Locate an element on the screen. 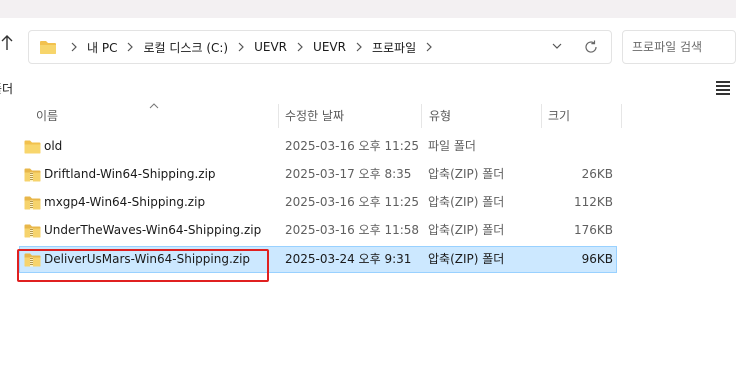 The width and height of the screenshot is (736, 373). sort-ascending-icon is located at coordinates (154, 106).